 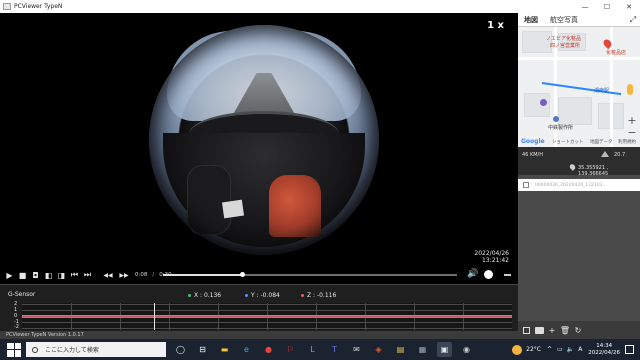 I want to click on delete-button: 🗑, so click(x=565, y=330).